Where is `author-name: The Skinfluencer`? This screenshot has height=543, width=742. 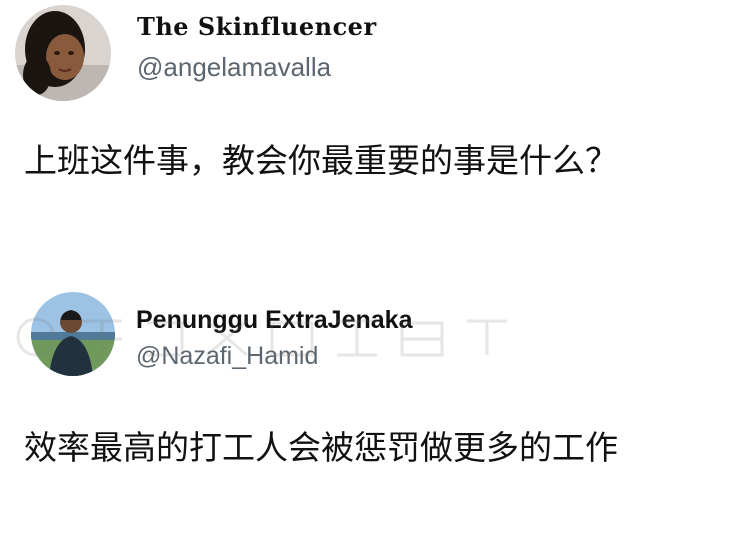 author-name: The Skinfluencer is located at coordinates (257, 26).